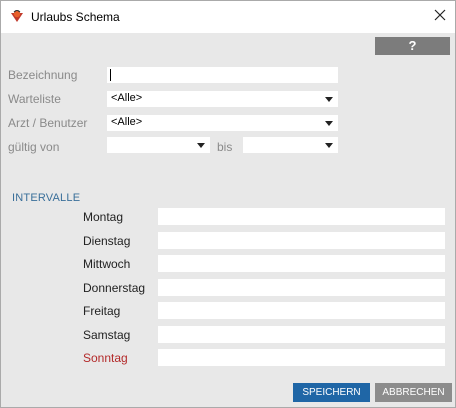  Describe the element at coordinates (301, 287) in the screenshot. I see `day-input-donnerstag` at that location.